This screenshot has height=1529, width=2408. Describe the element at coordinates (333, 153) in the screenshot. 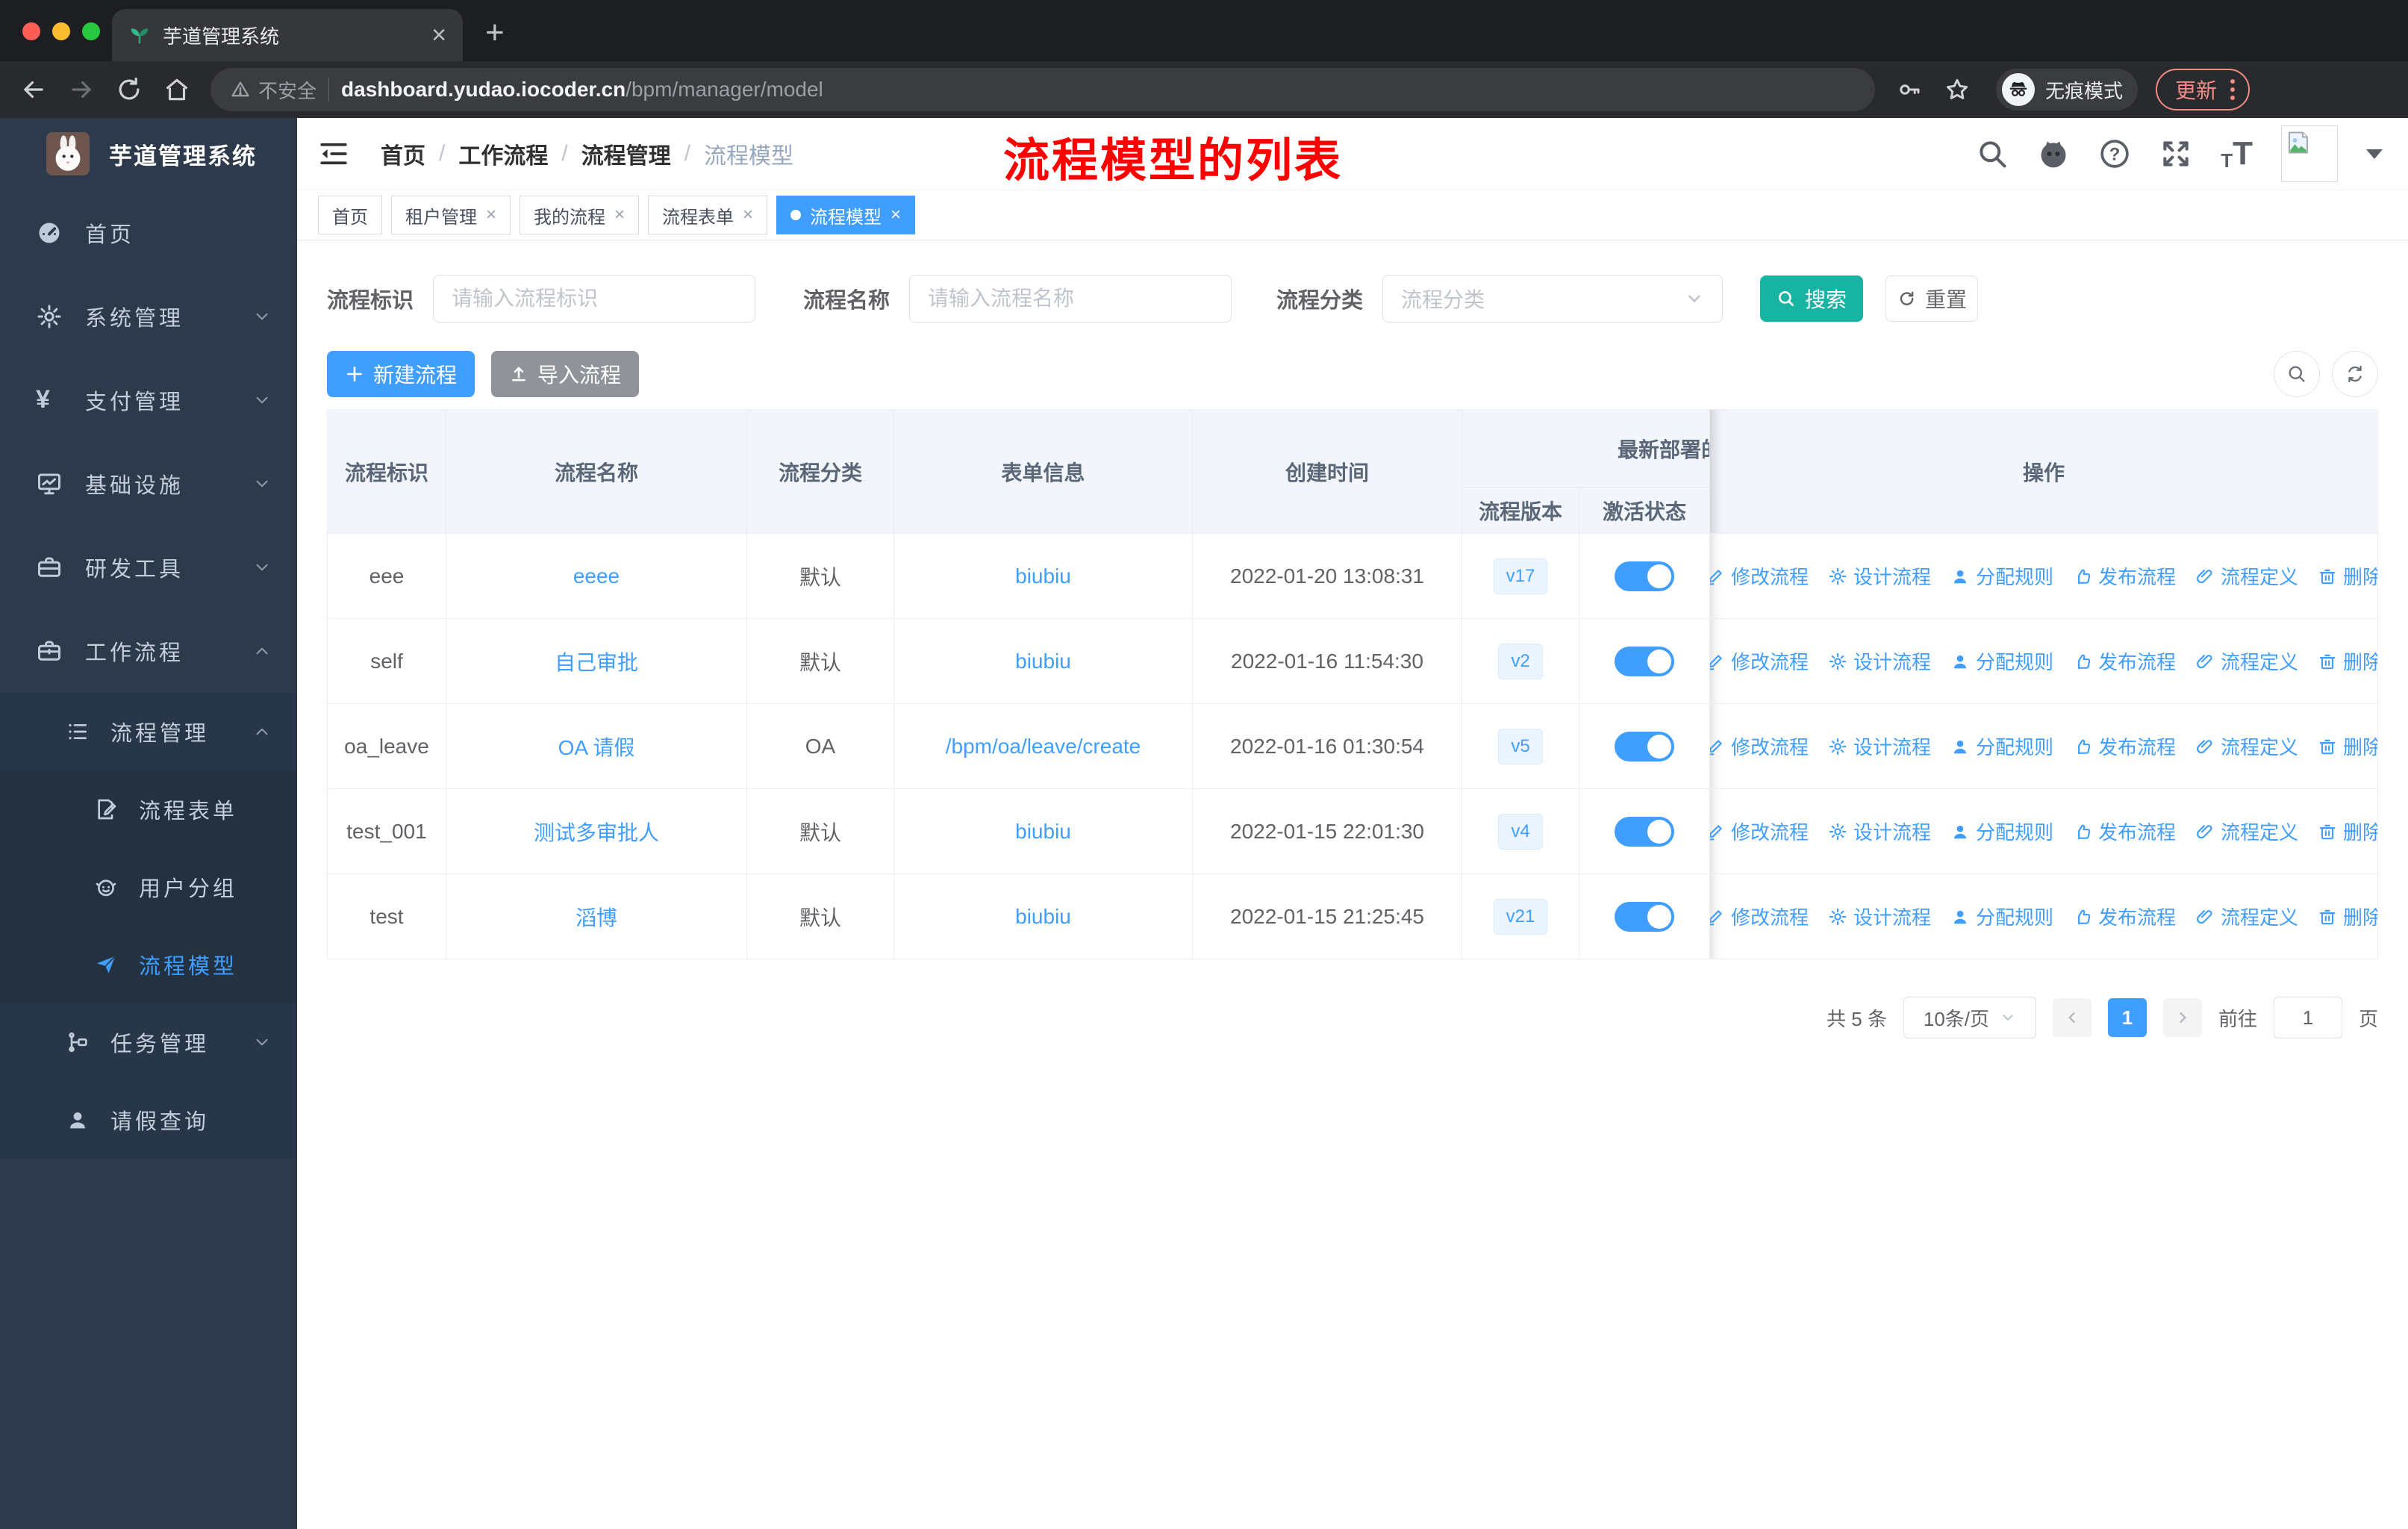

I see `sidebar-collapse-icon` at that location.